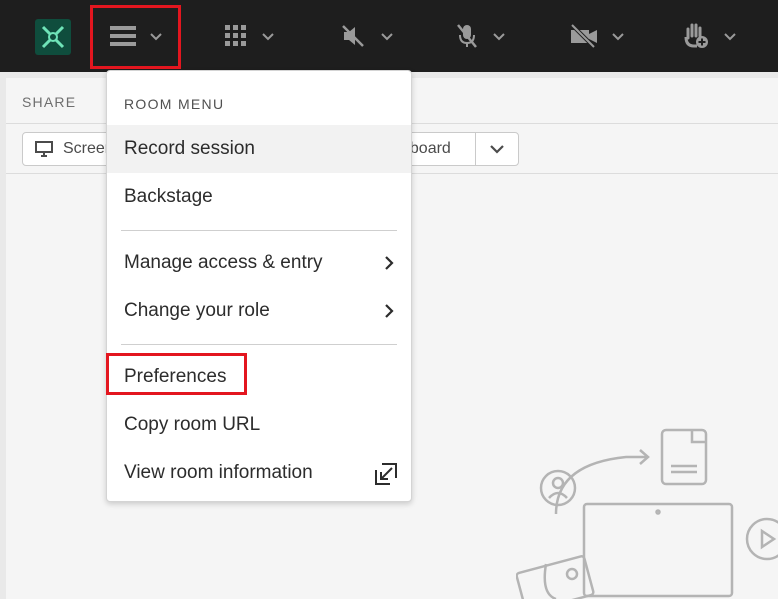 The height and width of the screenshot is (599, 778). I want to click on speaker-button, so click(368, 36).